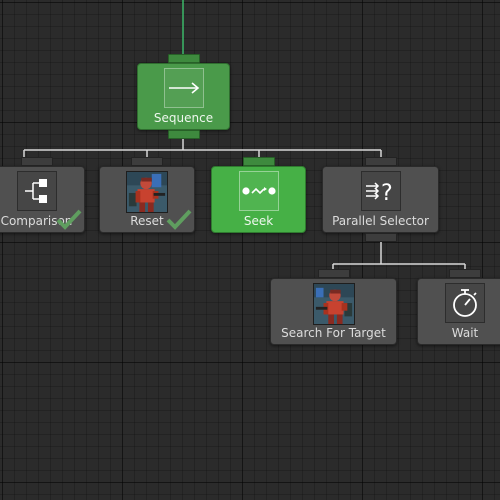 The width and height of the screenshot is (500, 500). I want to click on path-dots-icon, so click(258, 191).